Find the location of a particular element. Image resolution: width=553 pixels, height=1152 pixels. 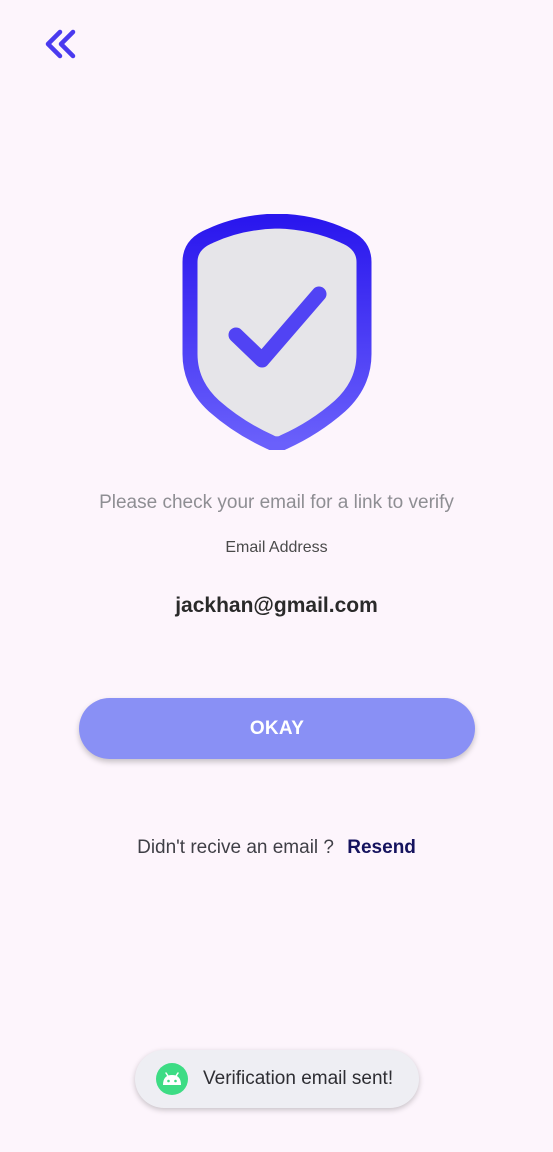

shield-check-icon is located at coordinates (277, 332).